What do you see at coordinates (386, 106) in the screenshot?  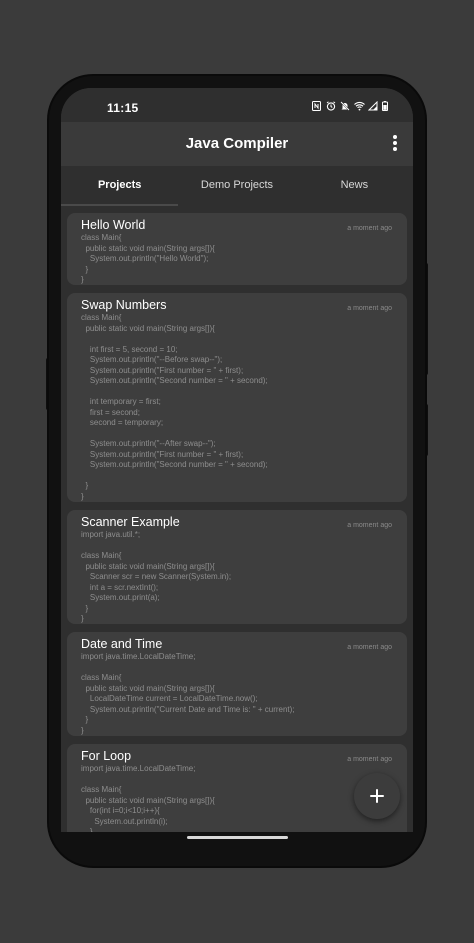 I see `battery-icon` at bounding box center [386, 106].